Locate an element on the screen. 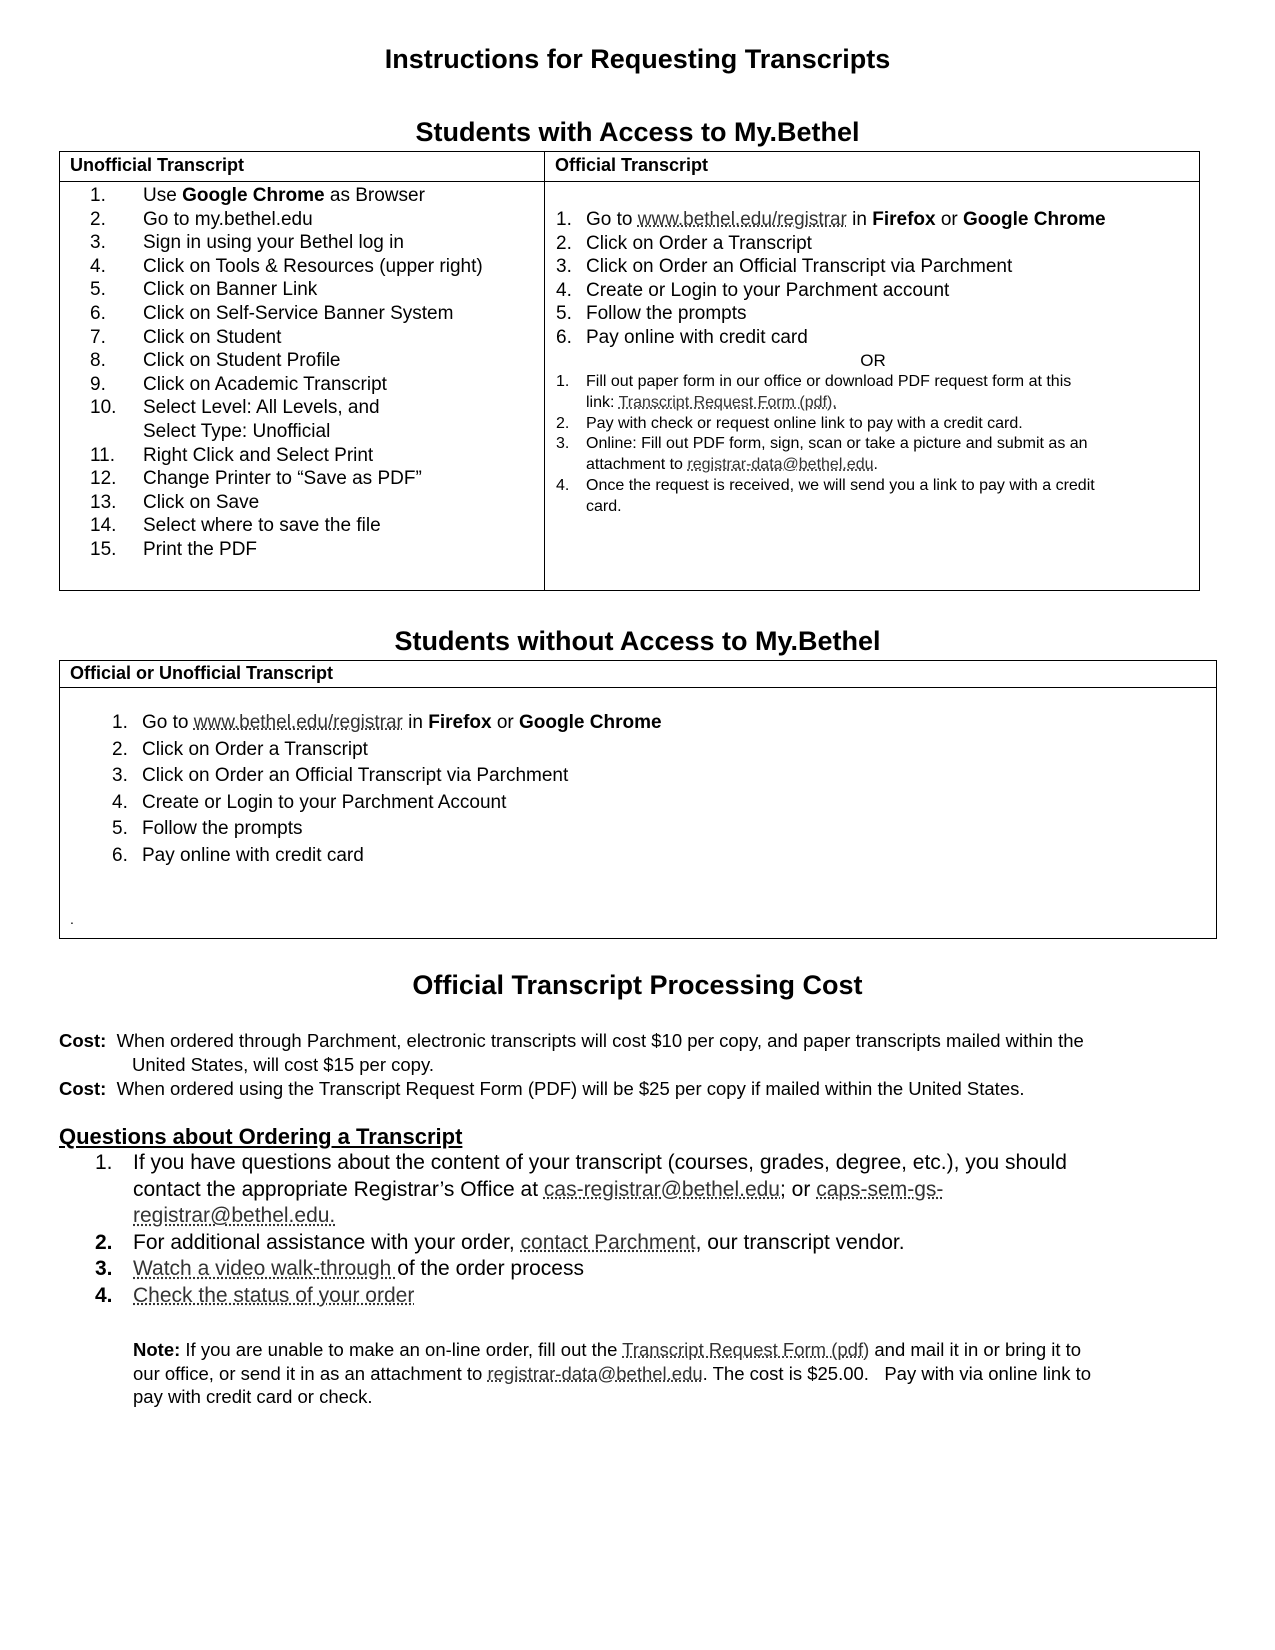 This screenshot has width=1275, height=1650. cost-line-1-cont: United States, will cost $15 per copy. is located at coordinates (283, 1064).